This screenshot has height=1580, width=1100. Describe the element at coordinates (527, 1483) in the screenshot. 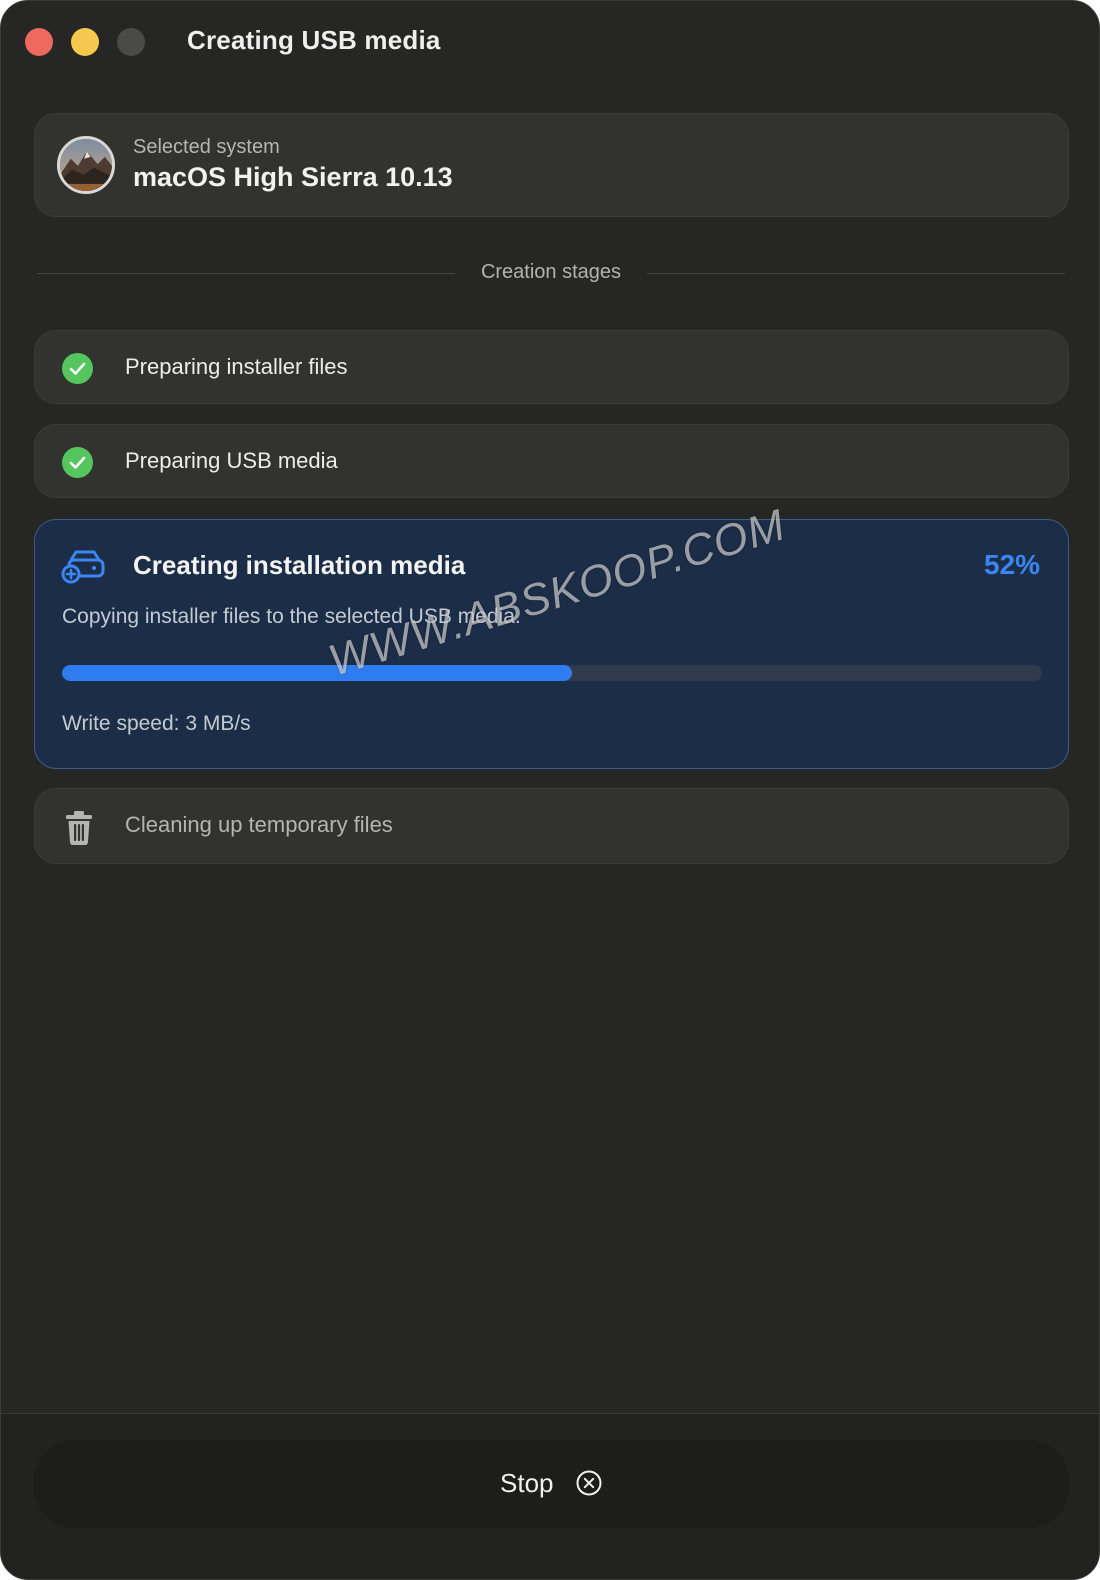

I see `stop-button-label: Stop` at that location.